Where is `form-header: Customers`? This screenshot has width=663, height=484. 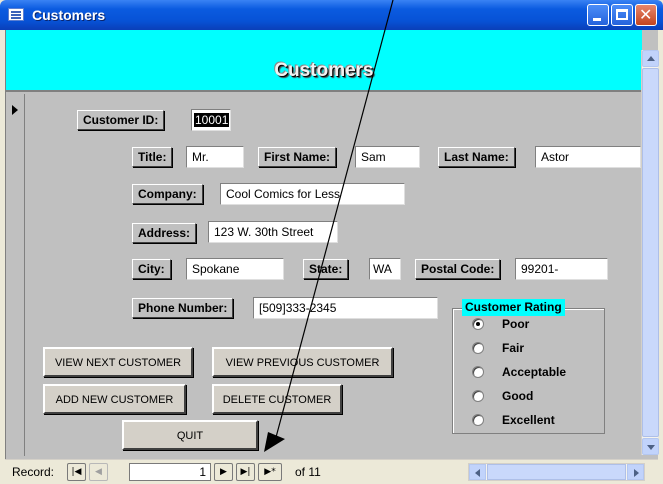
form-header: Customers is located at coordinates (324, 61).